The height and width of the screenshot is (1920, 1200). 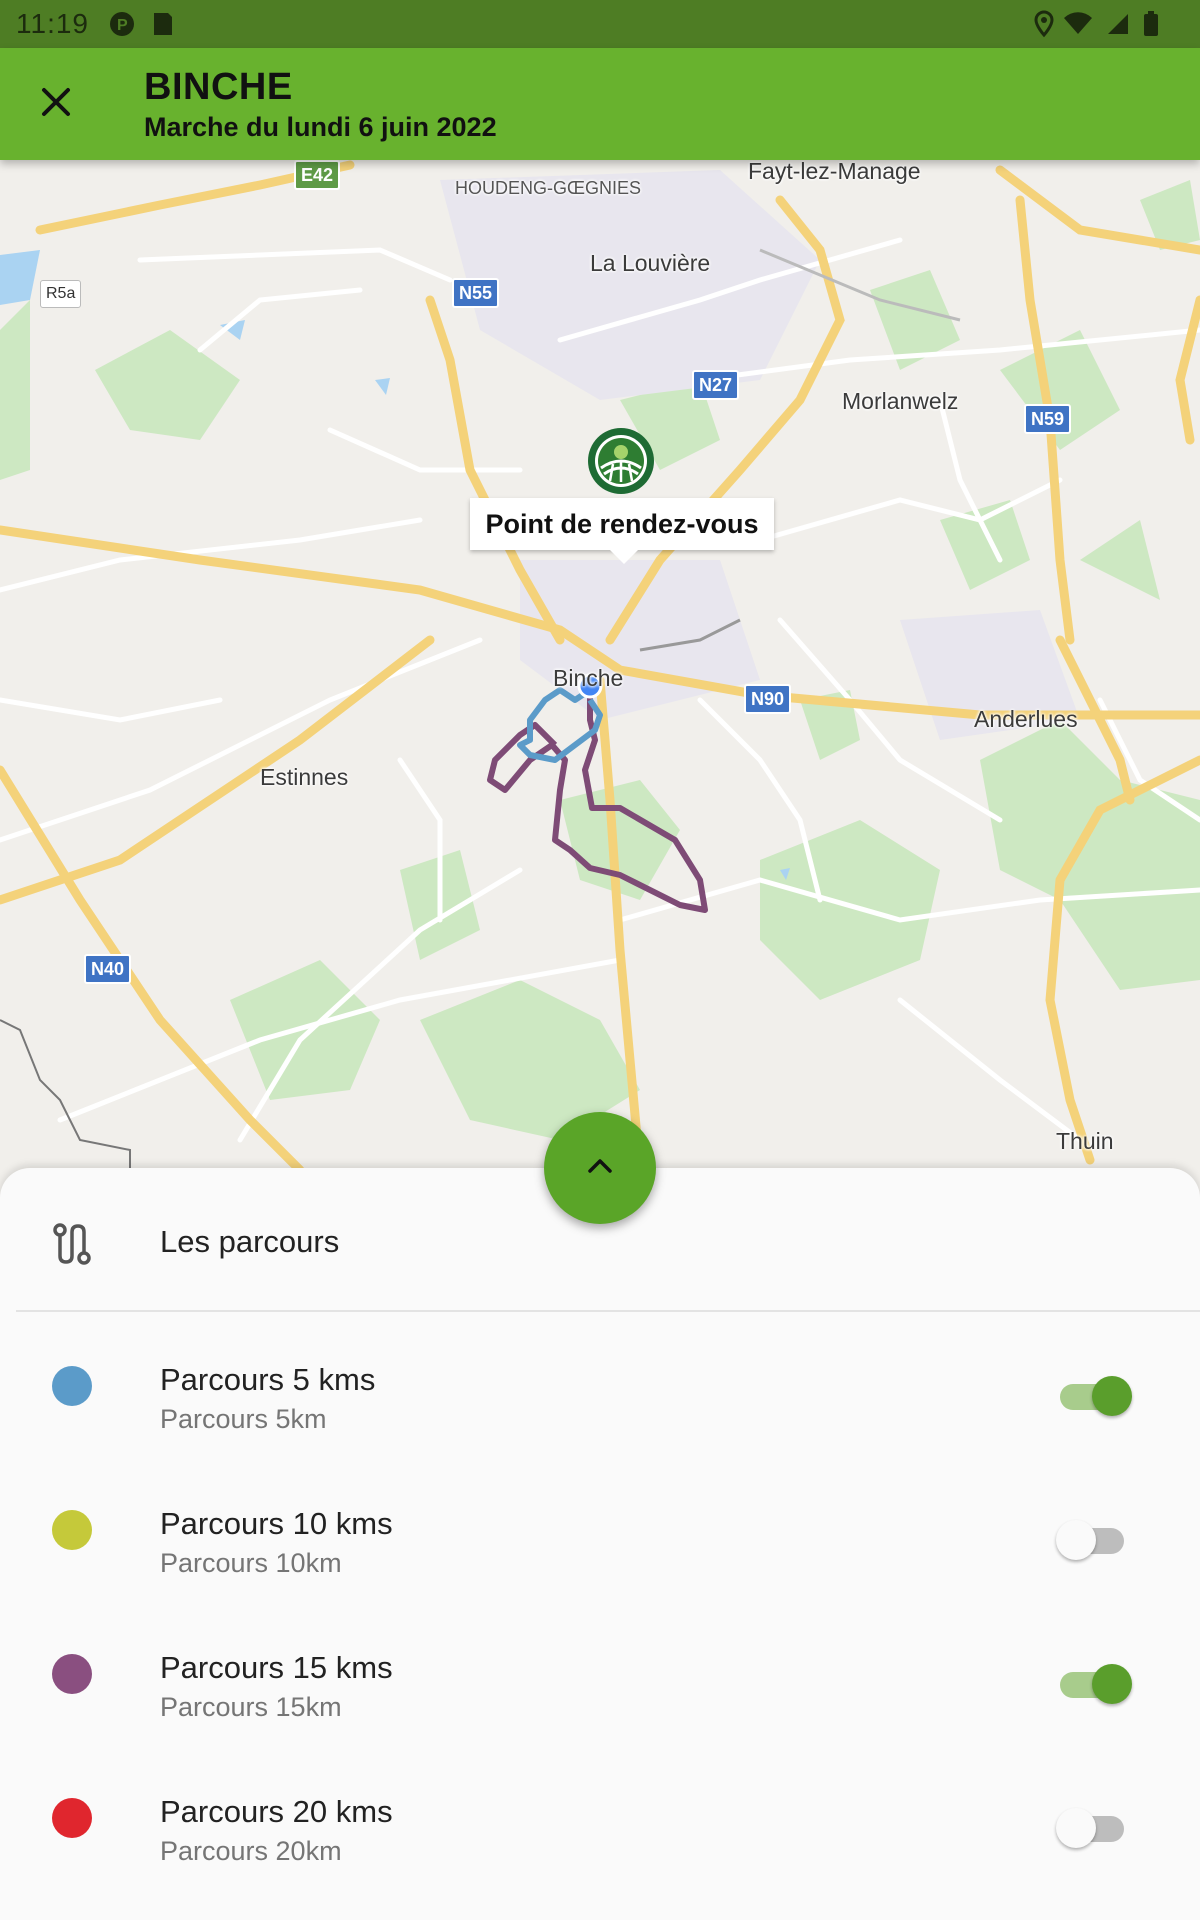 I want to click on route-title: Parcours 20 kms, so click(x=276, y=1811).